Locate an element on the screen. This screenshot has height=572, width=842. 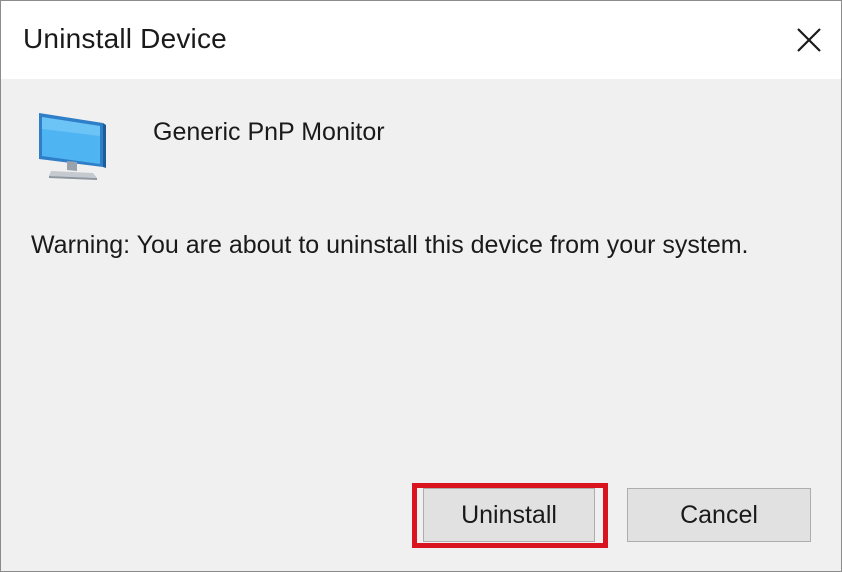
dialog-title: Uninstall Device is located at coordinates (125, 38).